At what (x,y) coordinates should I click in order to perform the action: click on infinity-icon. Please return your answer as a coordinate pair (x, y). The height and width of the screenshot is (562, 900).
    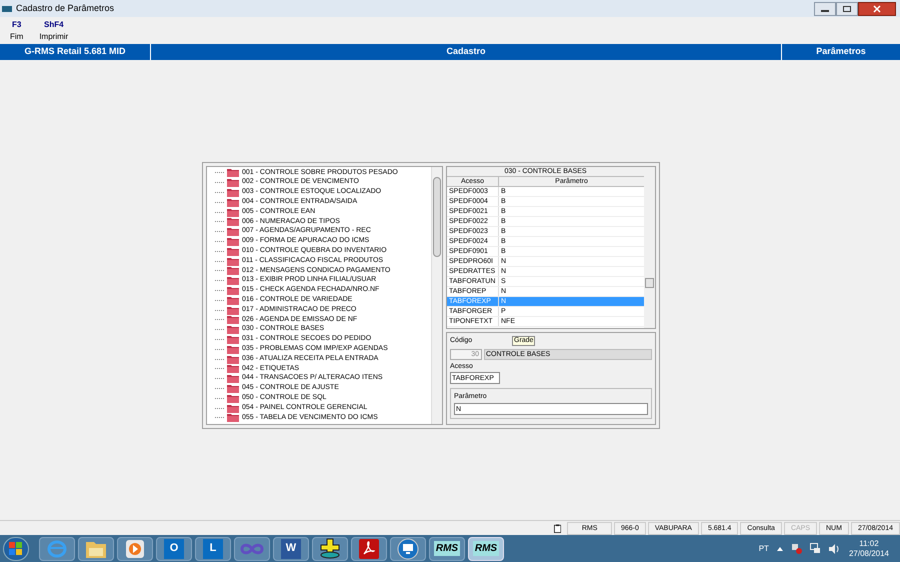
    Looking at the image, I should click on (252, 549).